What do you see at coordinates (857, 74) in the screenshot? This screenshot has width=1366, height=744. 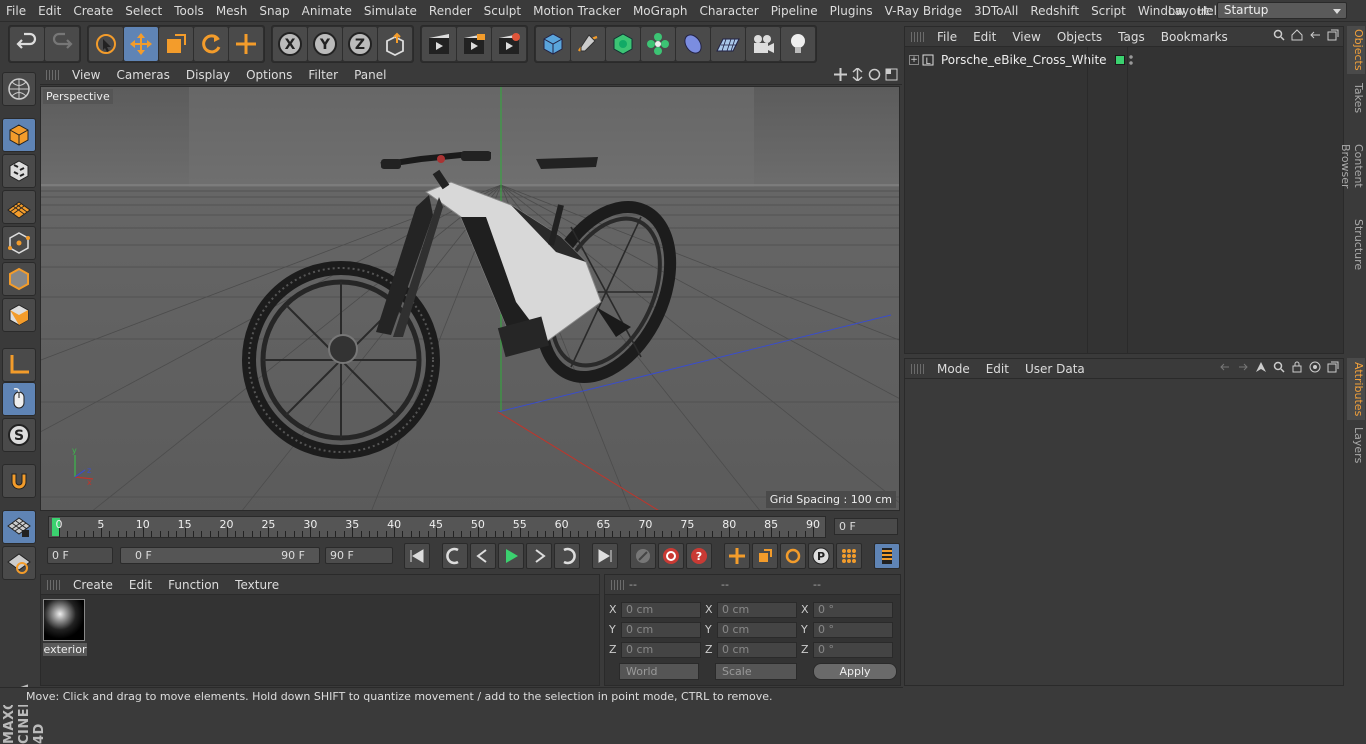 I see `dolly-icon` at bounding box center [857, 74].